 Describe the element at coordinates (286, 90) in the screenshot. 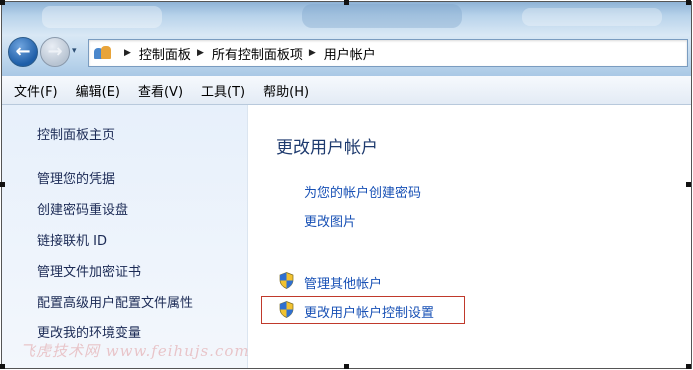

I see `menu-help: 帮助(H)` at that location.